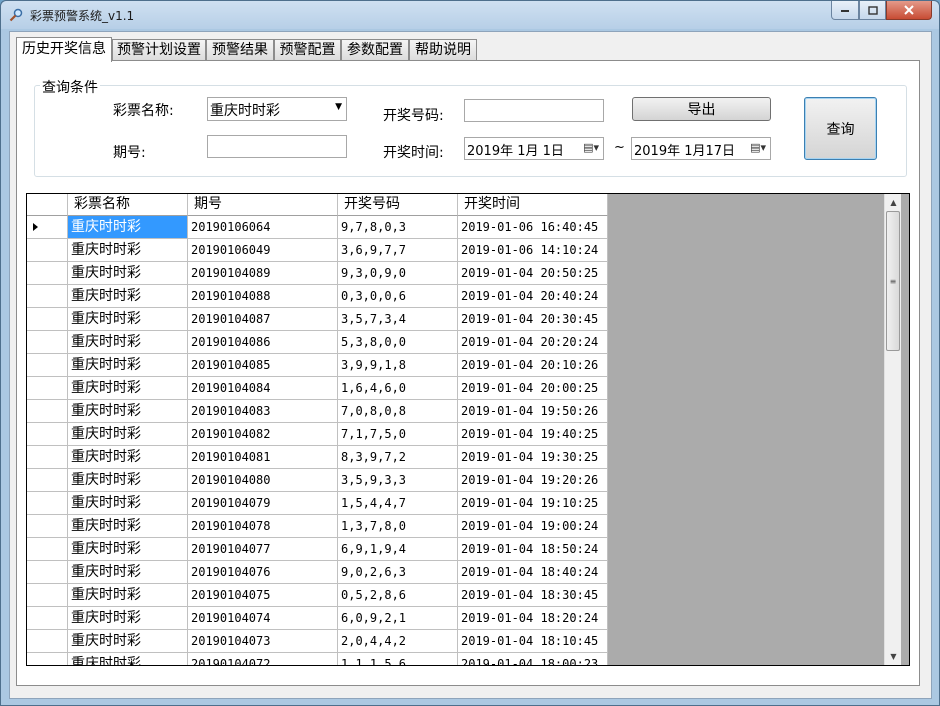 The width and height of the screenshot is (940, 706). Describe the element at coordinates (701, 109) in the screenshot. I see `export-button: 导出` at that location.